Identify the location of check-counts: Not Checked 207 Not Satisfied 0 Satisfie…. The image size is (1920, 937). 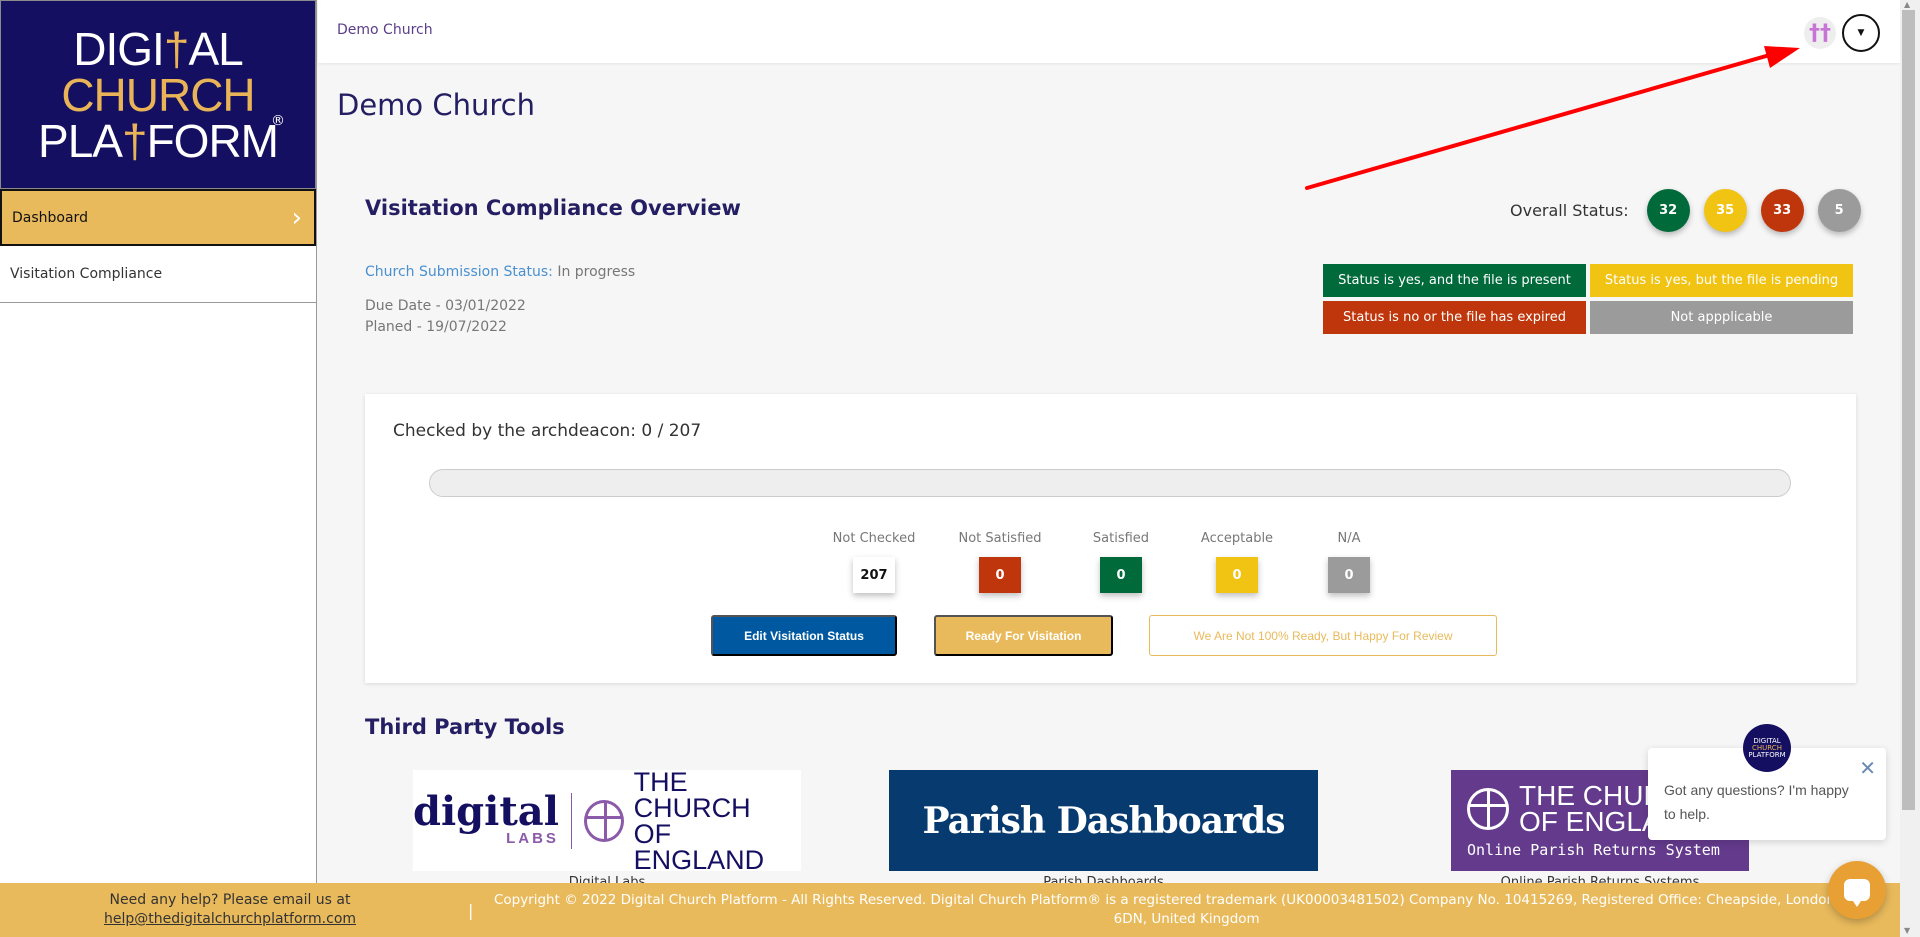
(1107, 562).